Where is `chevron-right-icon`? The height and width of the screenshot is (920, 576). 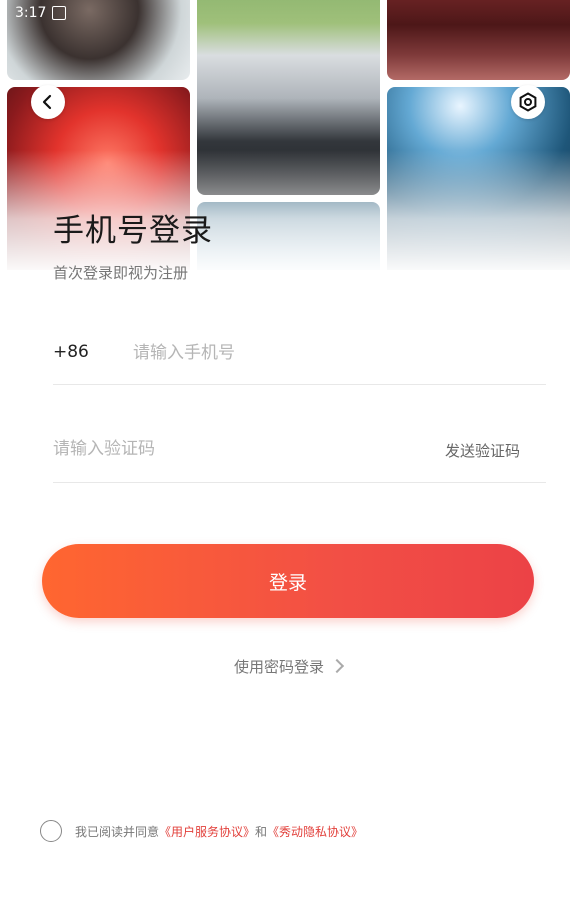
chevron-right-icon is located at coordinates (337, 666).